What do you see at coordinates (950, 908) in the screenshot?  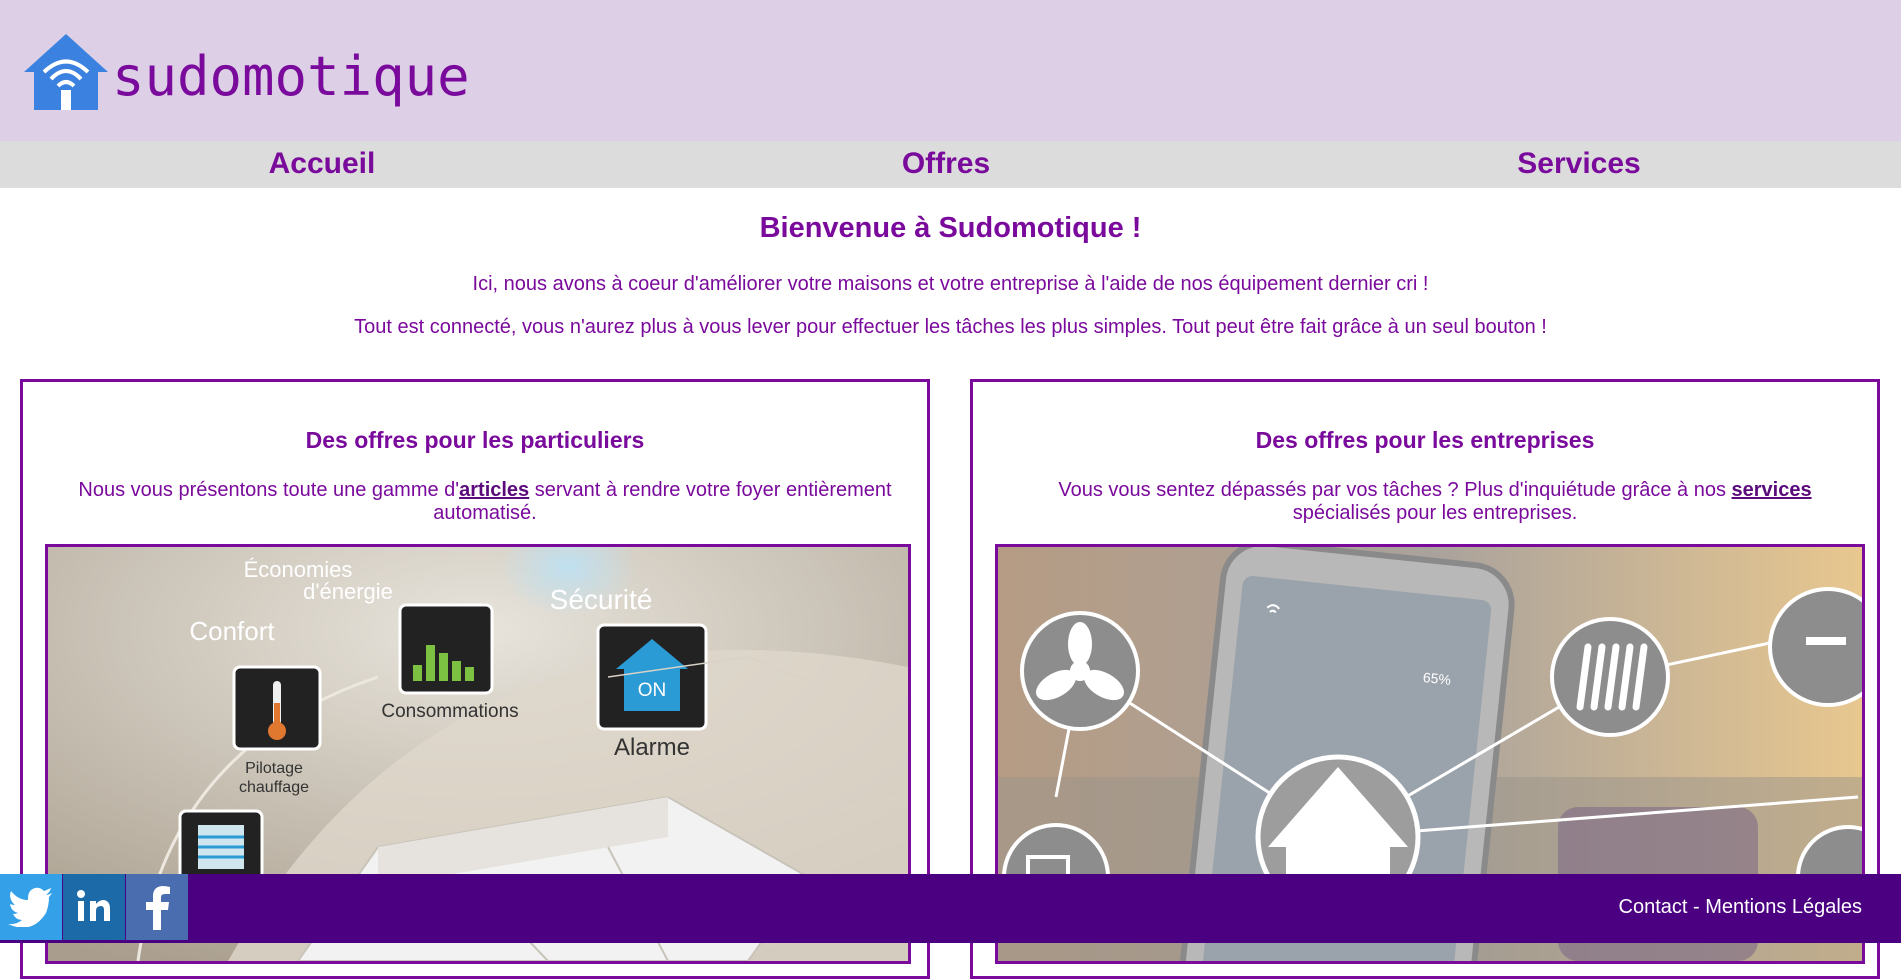 I see `site-footer: Contact - Mentions Légales` at bounding box center [950, 908].